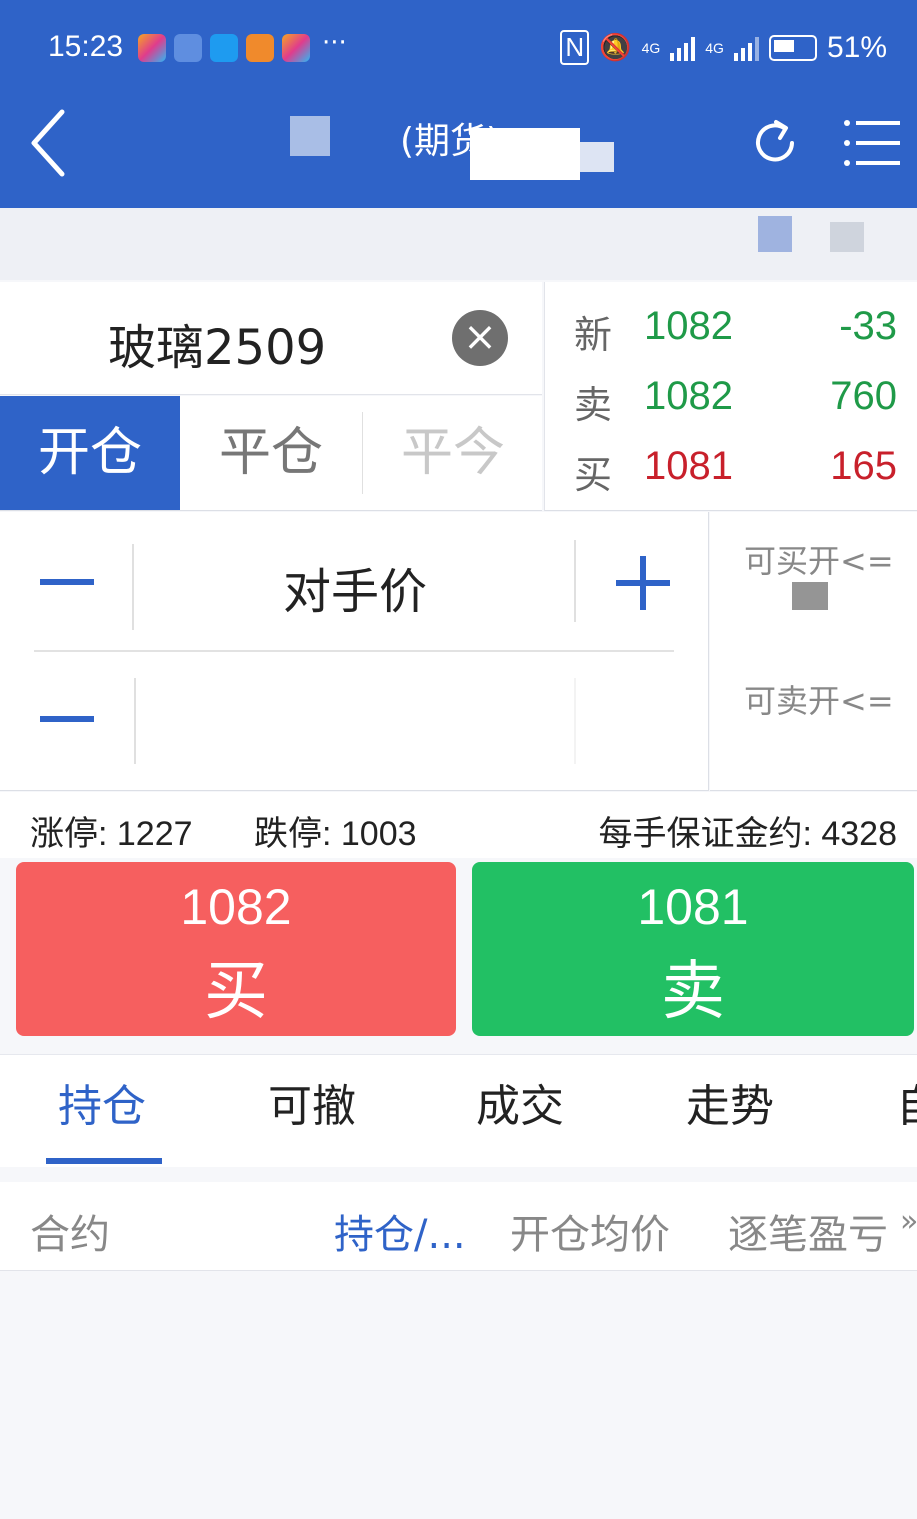 The height and width of the screenshot is (1519, 917). I want to click on ask-price: 1082, so click(688, 396).